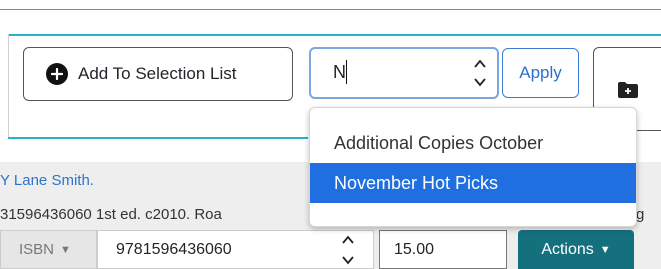 This screenshot has width=661, height=269. Describe the element at coordinates (540, 73) in the screenshot. I see `apply-button: Apply` at that location.